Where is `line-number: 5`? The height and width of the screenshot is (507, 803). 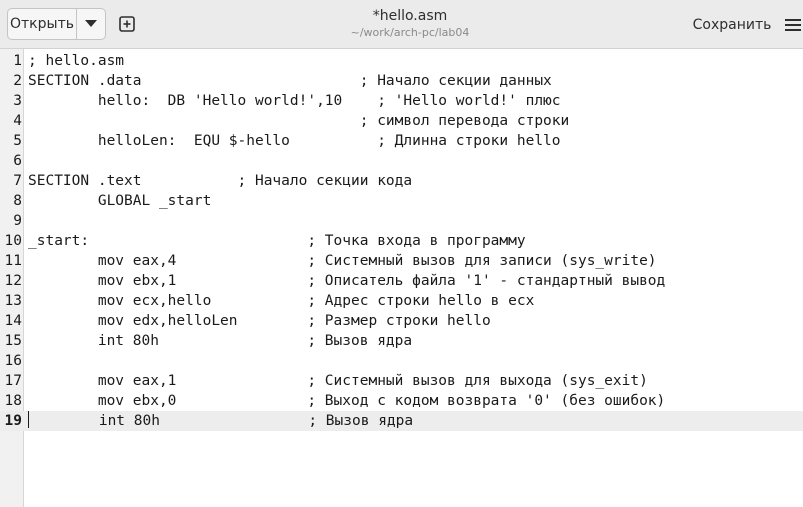
line-number: 5 is located at coordinates (17, 141).